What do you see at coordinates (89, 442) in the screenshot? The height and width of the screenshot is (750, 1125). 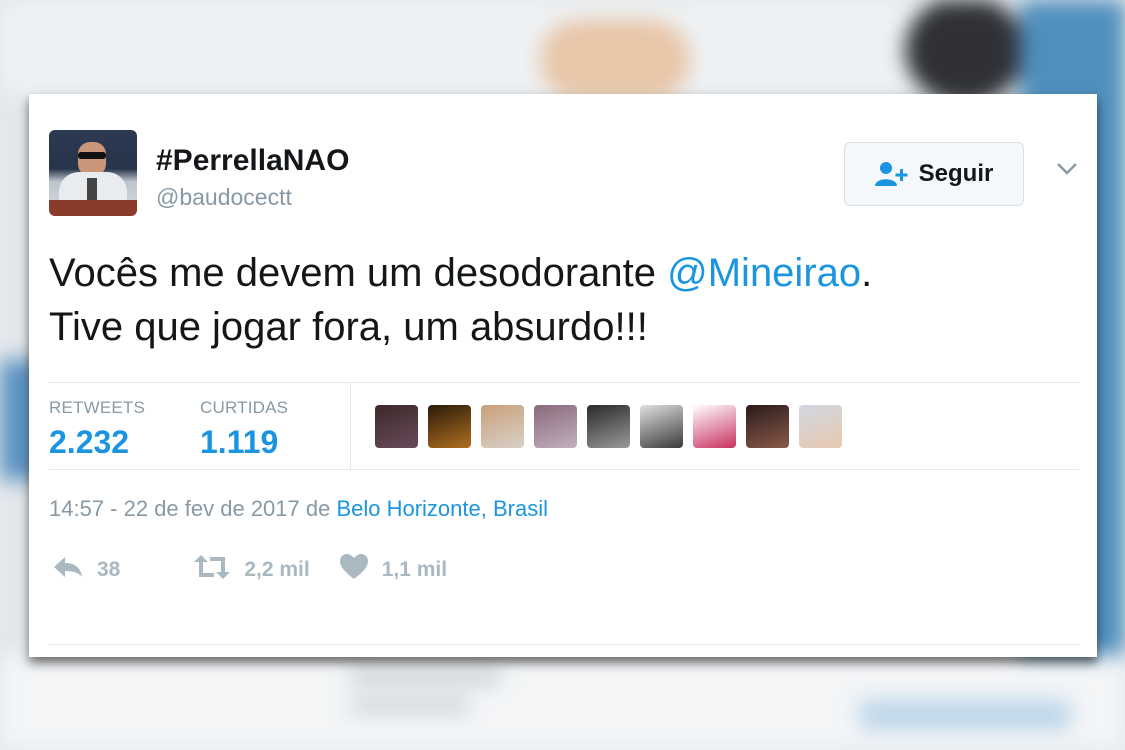 I see `retweets-count: 2.232` at bounding box center [89, 442].